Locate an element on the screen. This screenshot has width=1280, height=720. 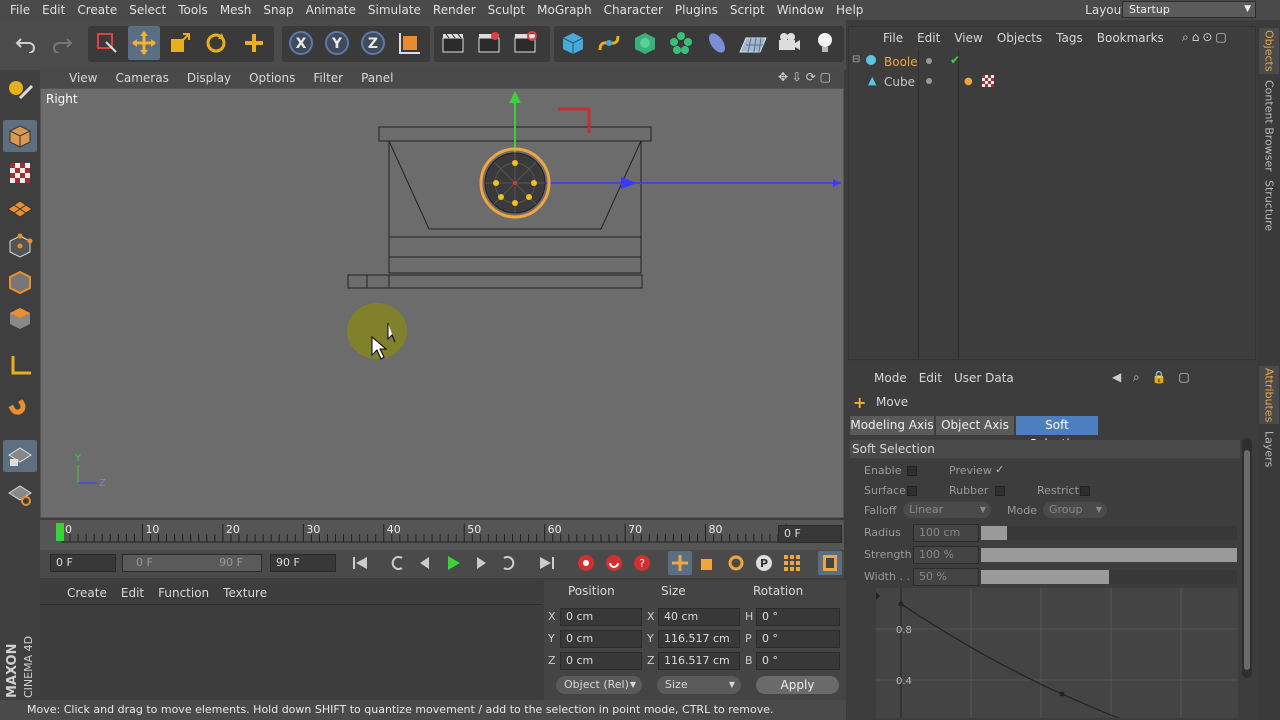
cube-icon is located at coordinates (573, 43).